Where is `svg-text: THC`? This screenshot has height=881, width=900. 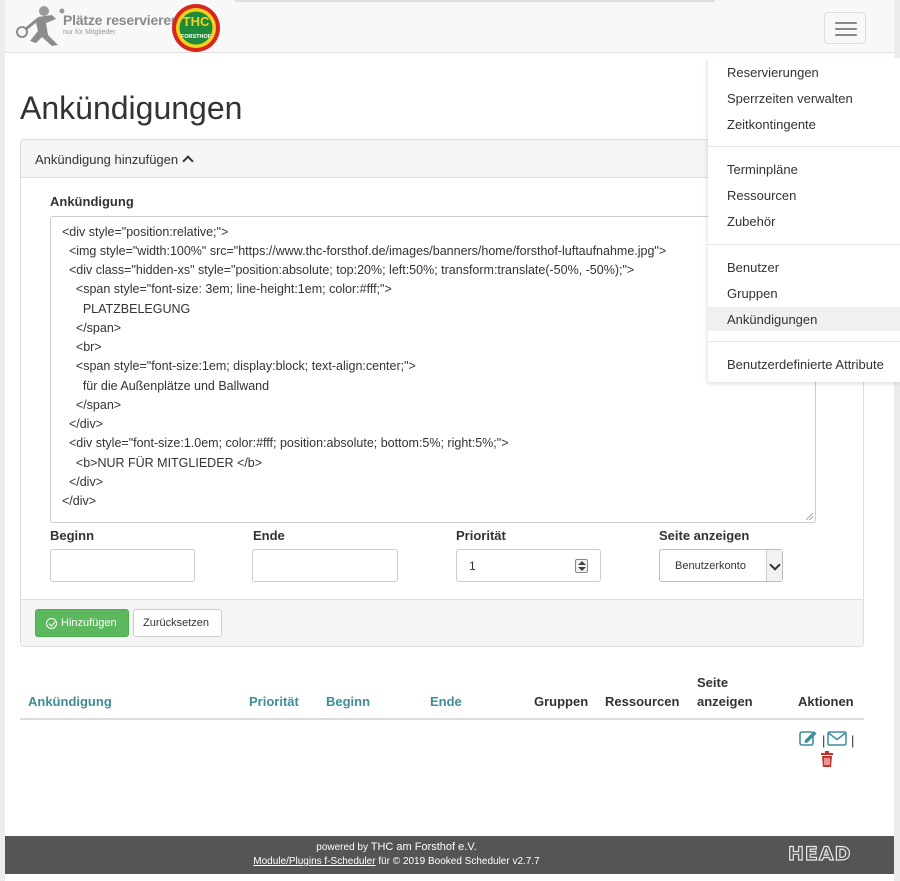 svg-text: THC is located at coordinates (196, 21).